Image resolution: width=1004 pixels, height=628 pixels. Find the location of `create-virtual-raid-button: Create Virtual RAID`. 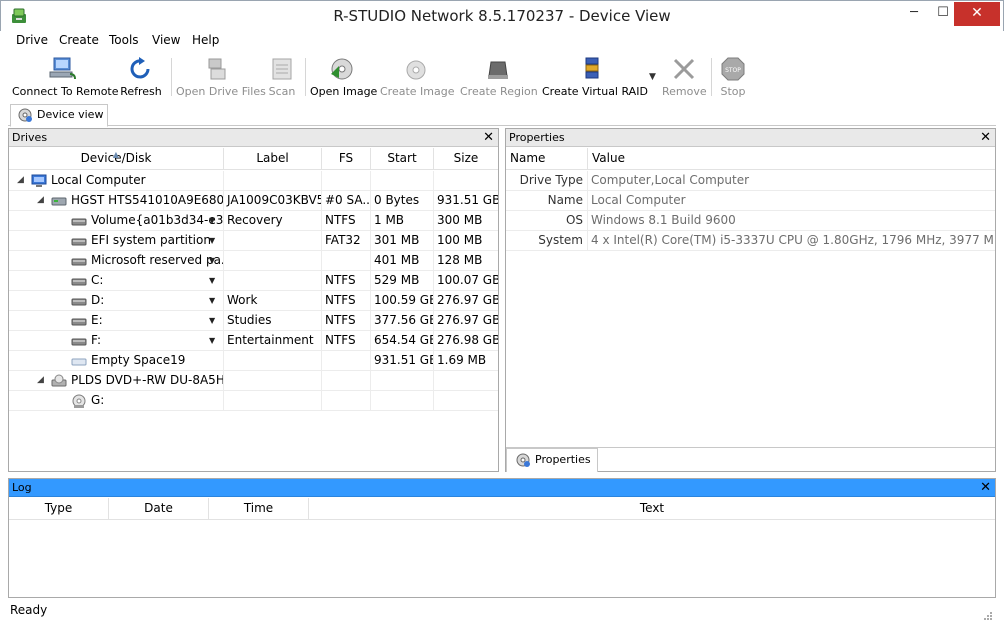

create-virtual-raid-button: Create Virtual RAID is located at coordinates (595, 77).